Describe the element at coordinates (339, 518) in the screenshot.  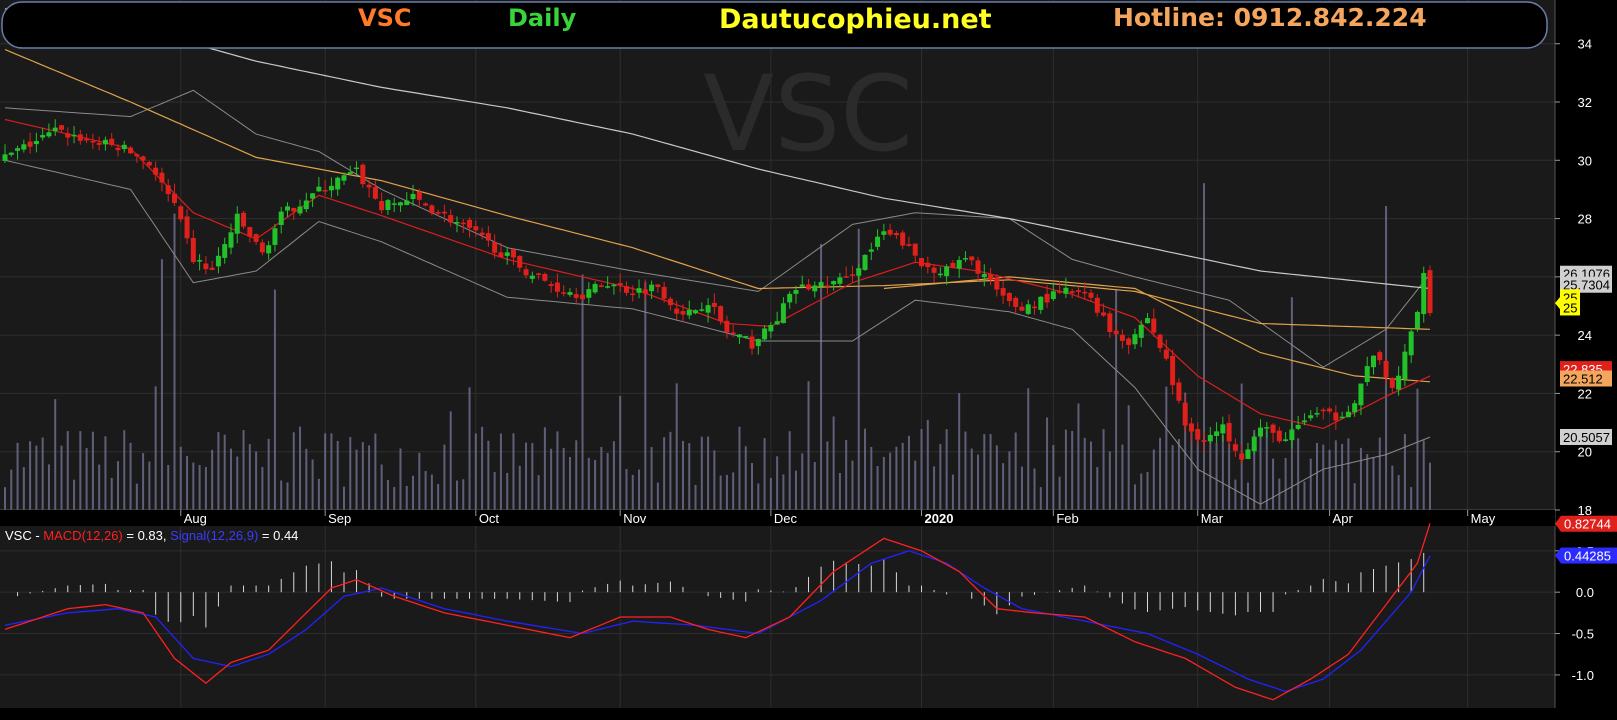
I see `x-tick-label: Sep` at that location.